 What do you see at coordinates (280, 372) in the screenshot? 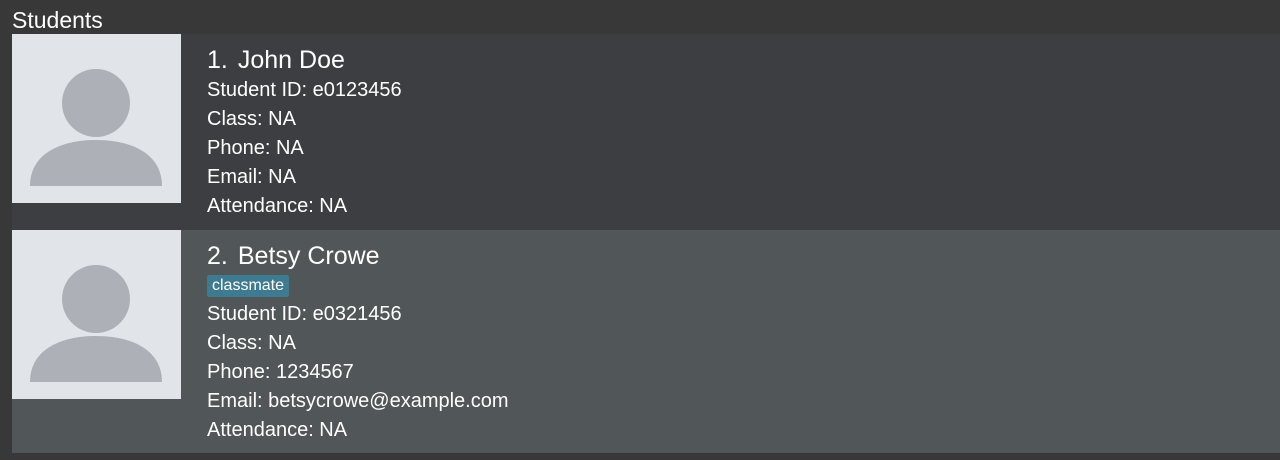
I see `student-phone: Phone: 1234567` at bounding box center [280, 372].